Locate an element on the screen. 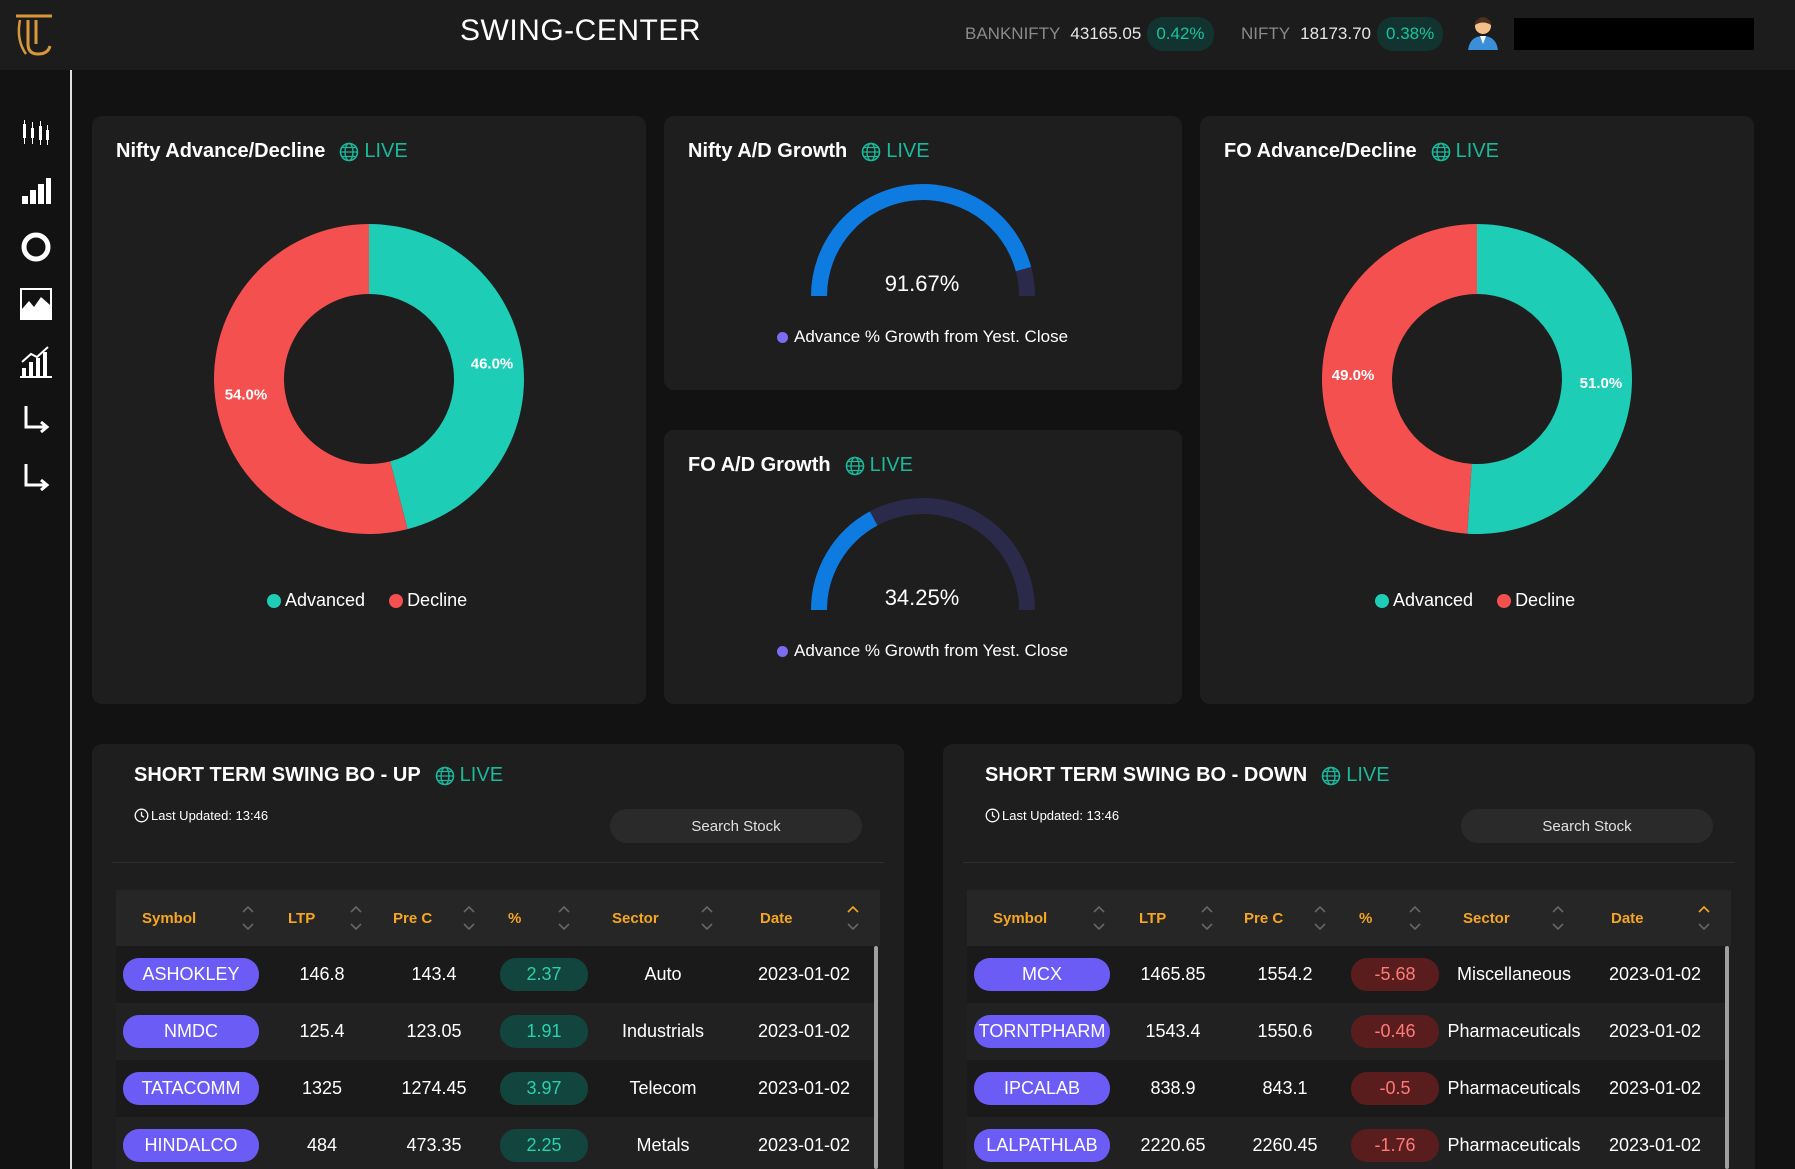  divider is located at coordinates (498, 862).